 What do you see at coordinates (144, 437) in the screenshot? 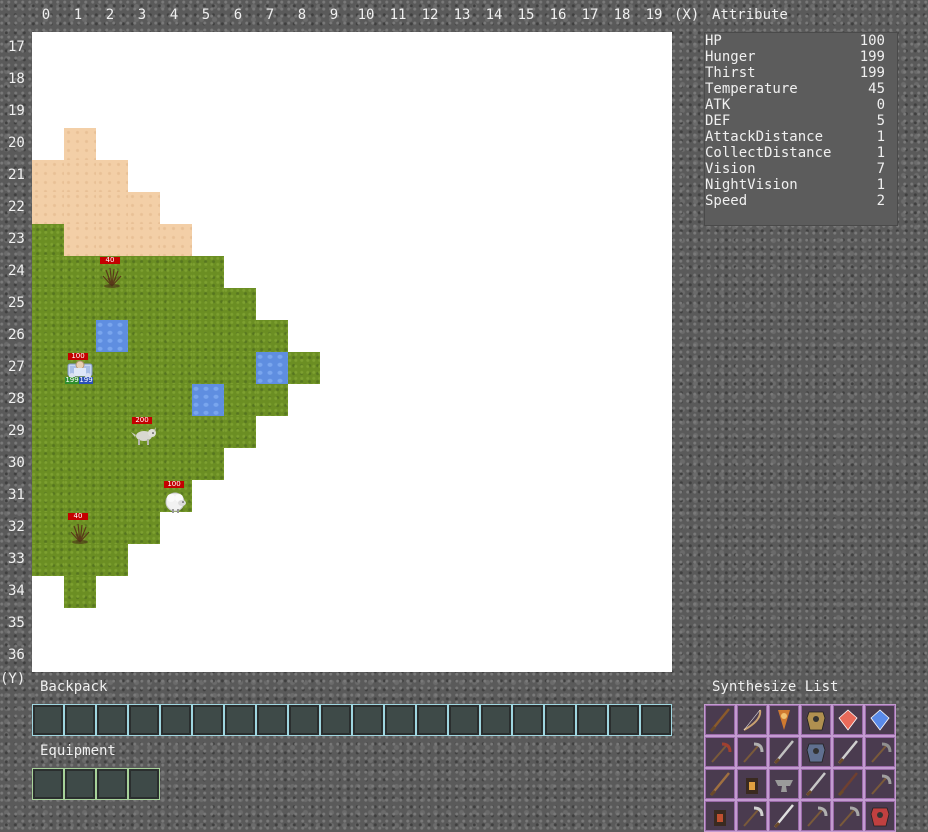
I see `wolf-icon` at bounding box center [144, 437].